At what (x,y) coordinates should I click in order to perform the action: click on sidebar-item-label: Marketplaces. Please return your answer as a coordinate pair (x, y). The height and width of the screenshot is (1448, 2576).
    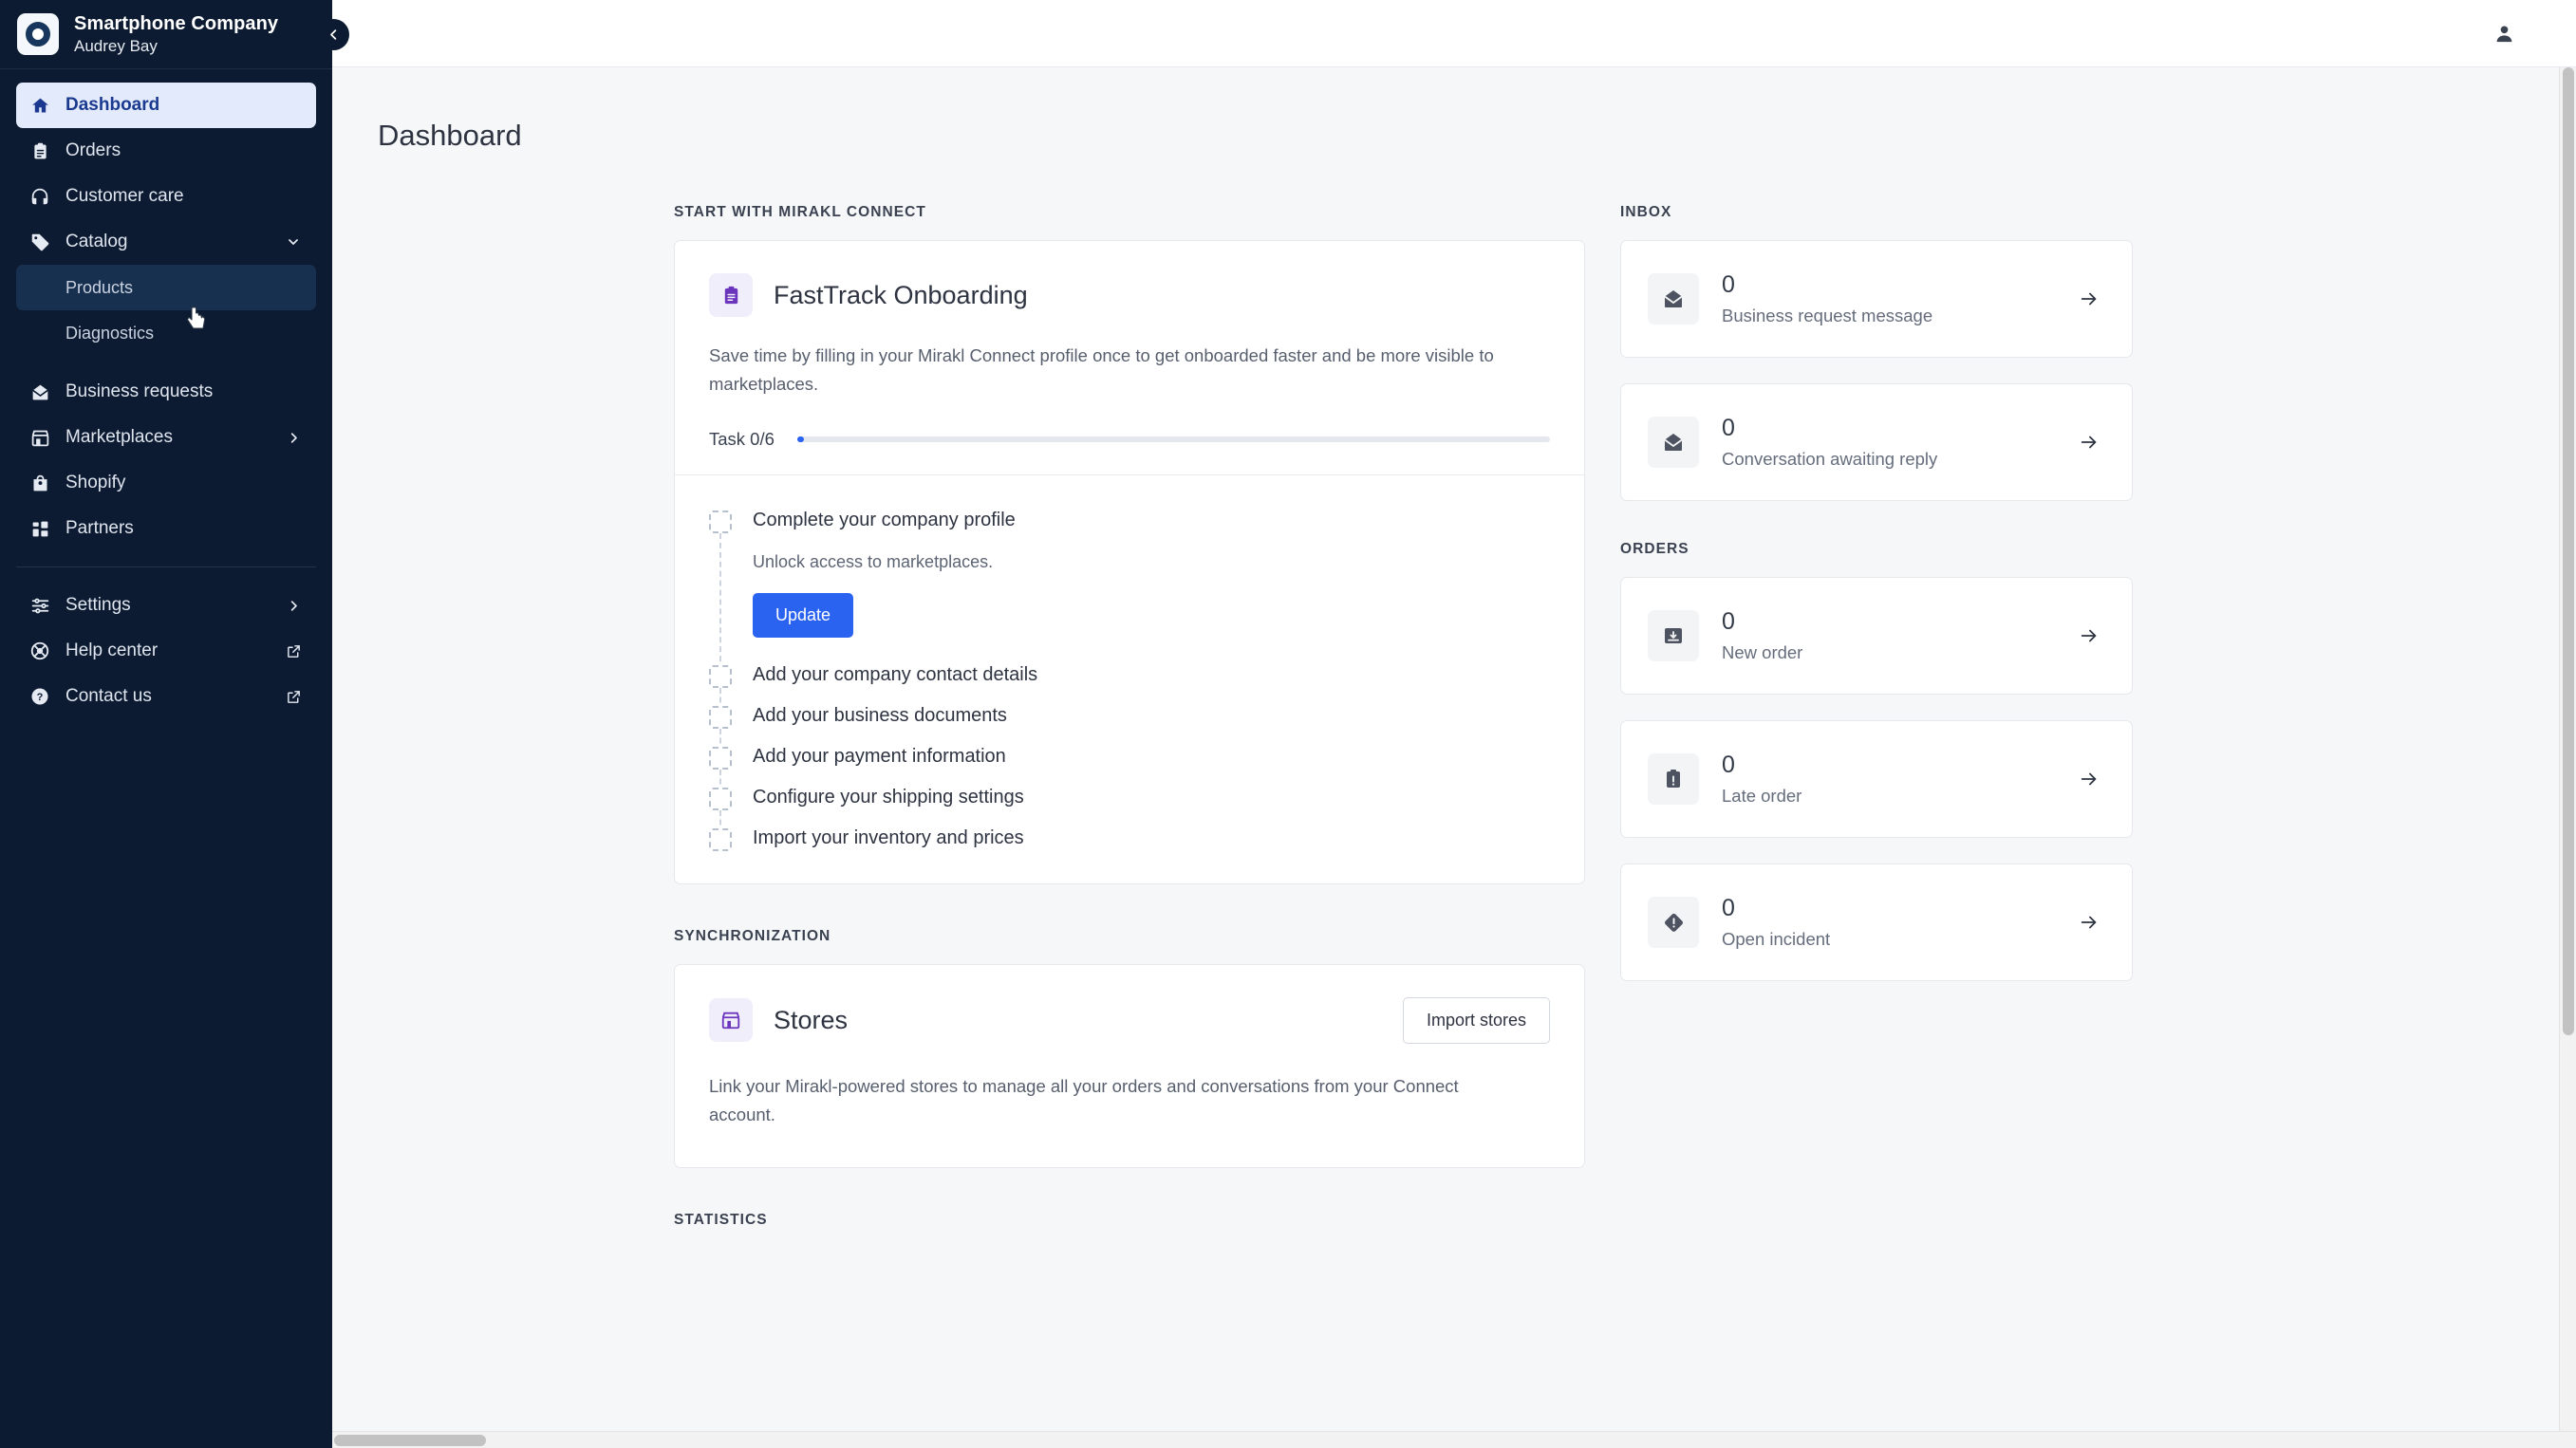
    Looking at the image, I should click on (119, 437).